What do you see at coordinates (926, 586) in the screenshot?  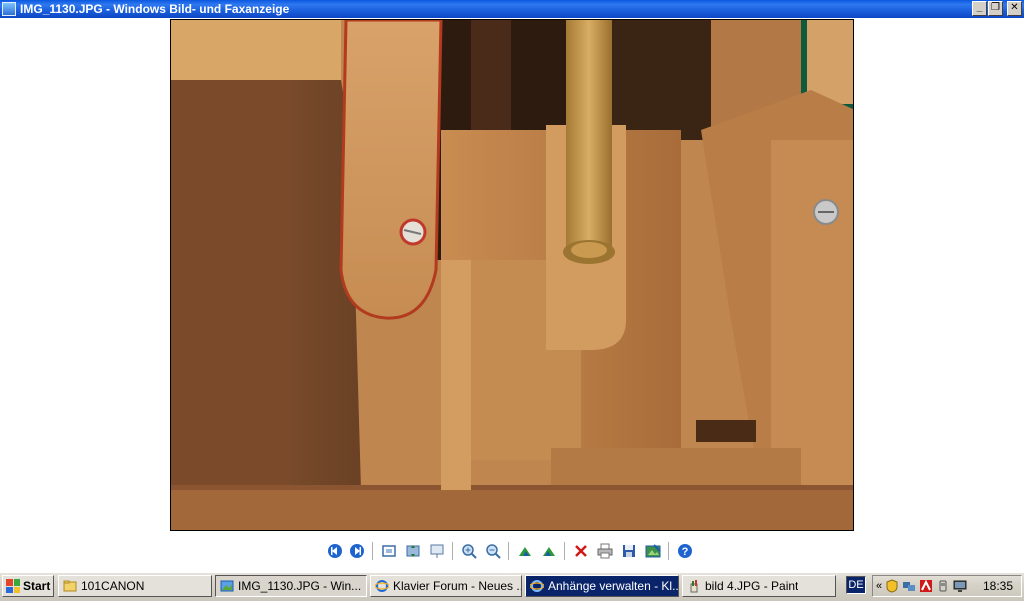 I see `antivirus-icon` at bounding box center [926, 586].